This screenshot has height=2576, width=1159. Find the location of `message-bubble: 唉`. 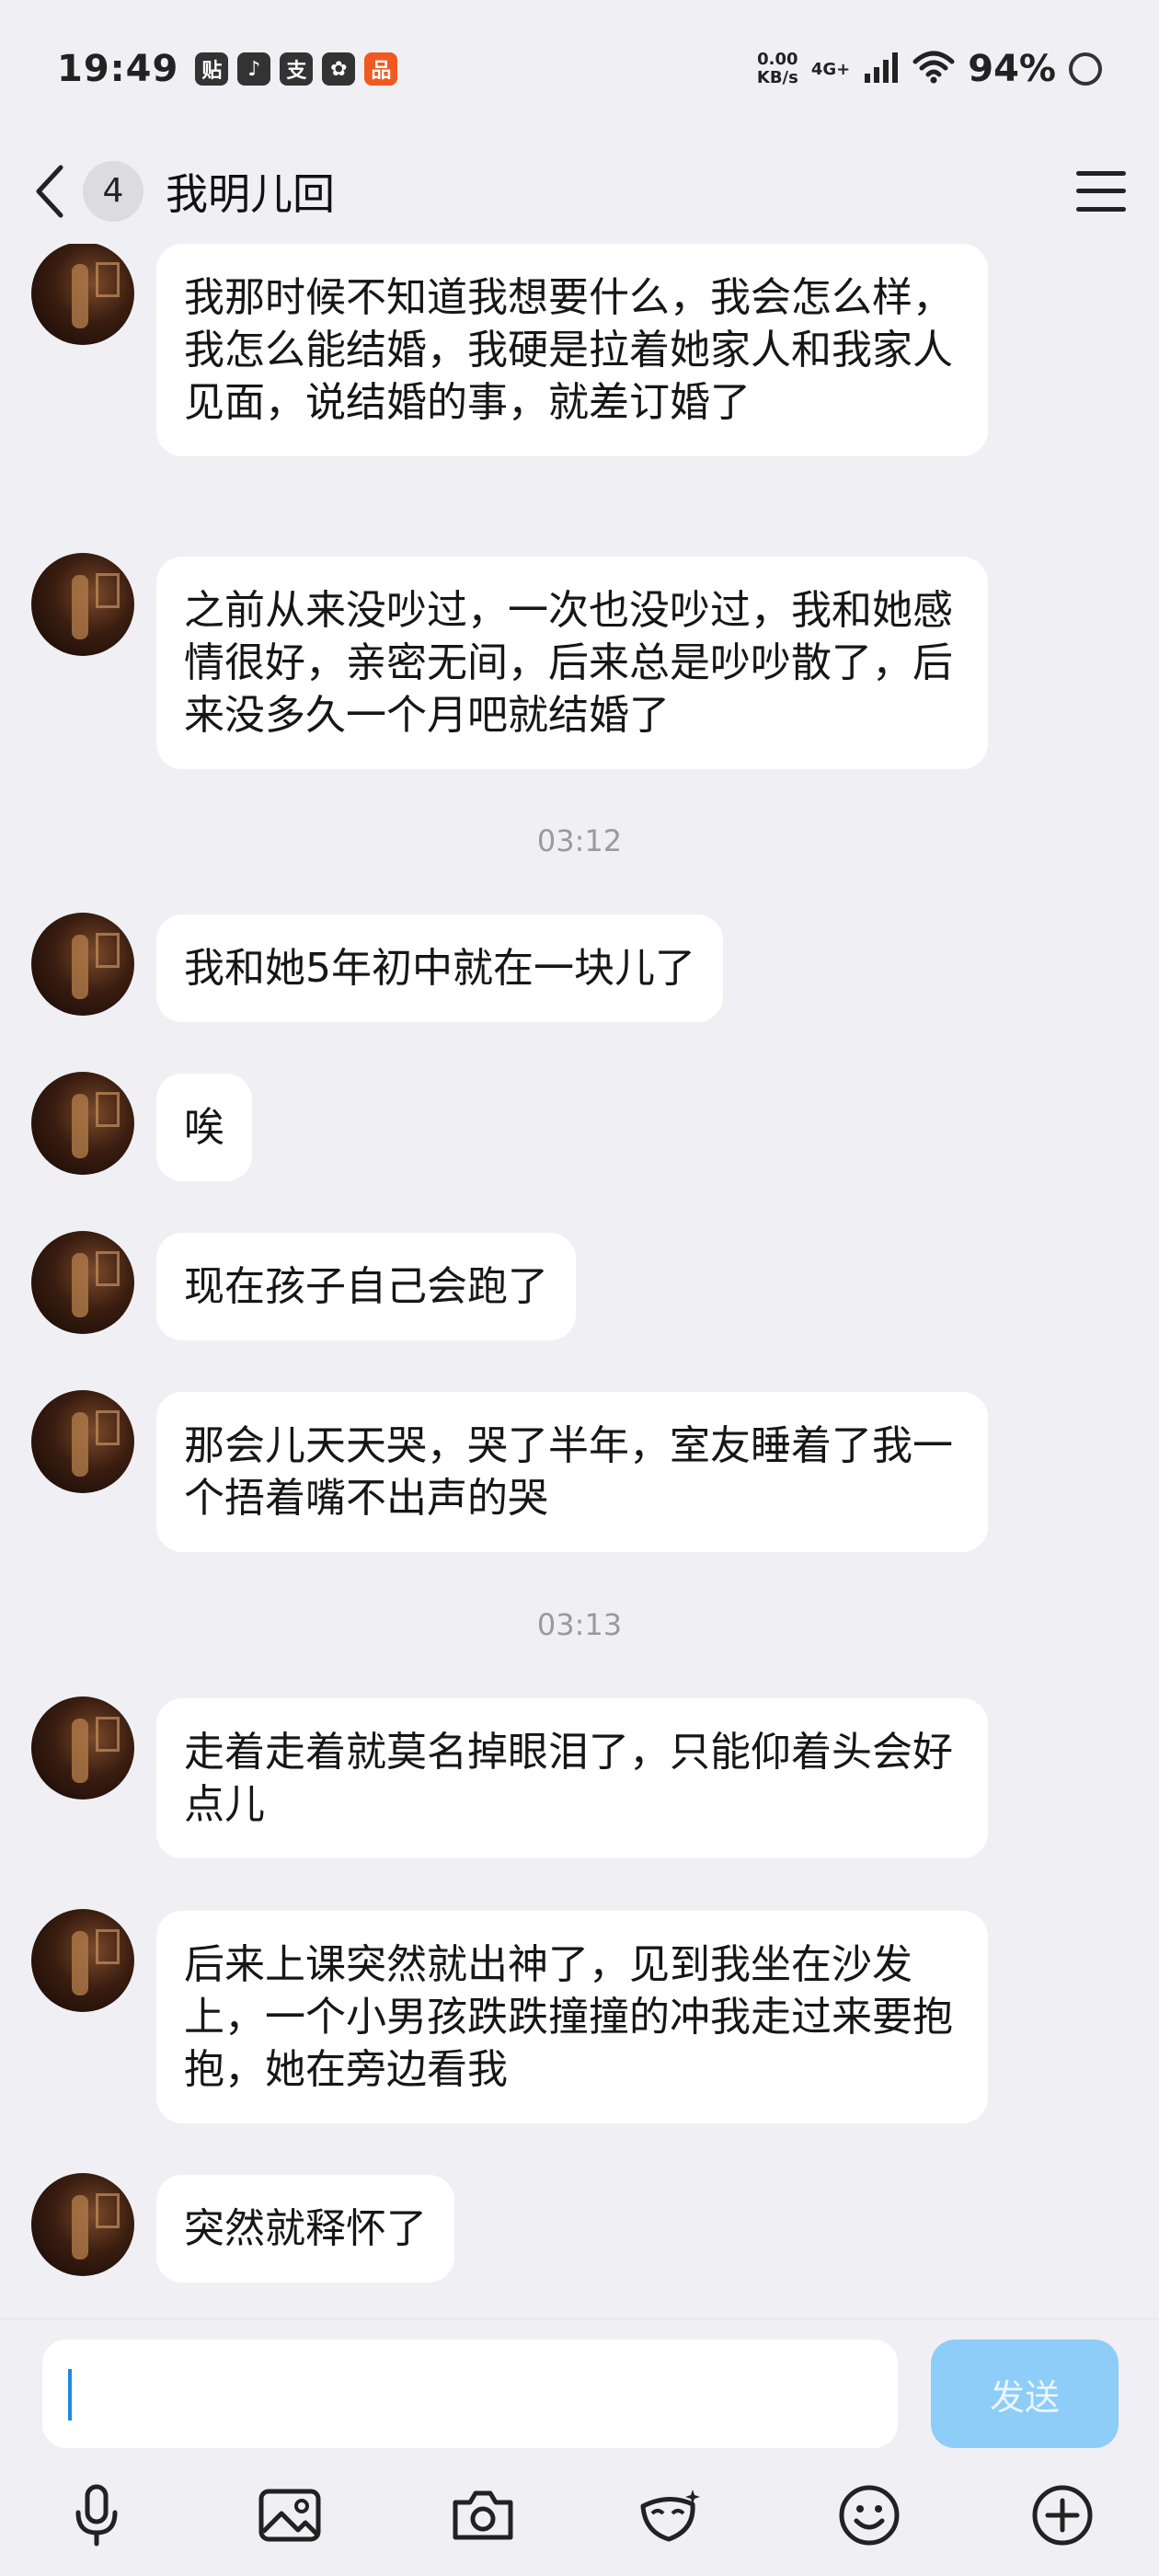

message-bubble: 唉 is located at coordinates (204, 1127).